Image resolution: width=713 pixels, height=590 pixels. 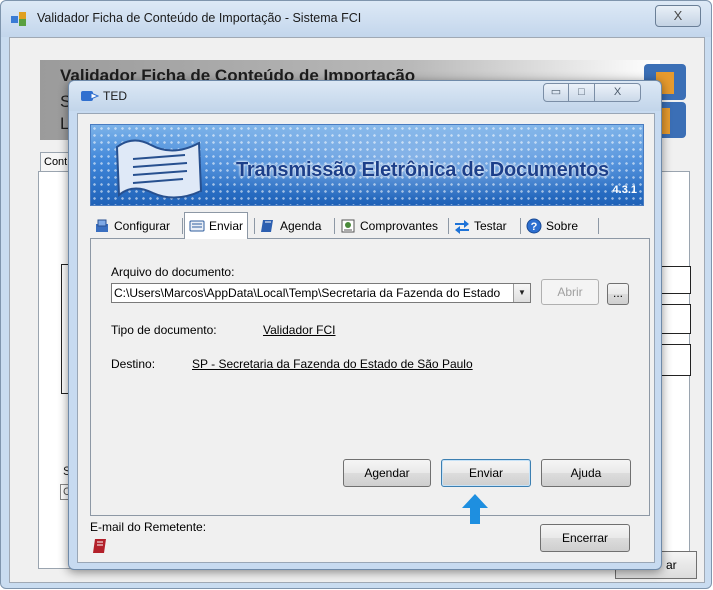 What do you see at coordinates (102, 225) in the screenshot?
I see `gear-icon` at bounding box center [102, 225].